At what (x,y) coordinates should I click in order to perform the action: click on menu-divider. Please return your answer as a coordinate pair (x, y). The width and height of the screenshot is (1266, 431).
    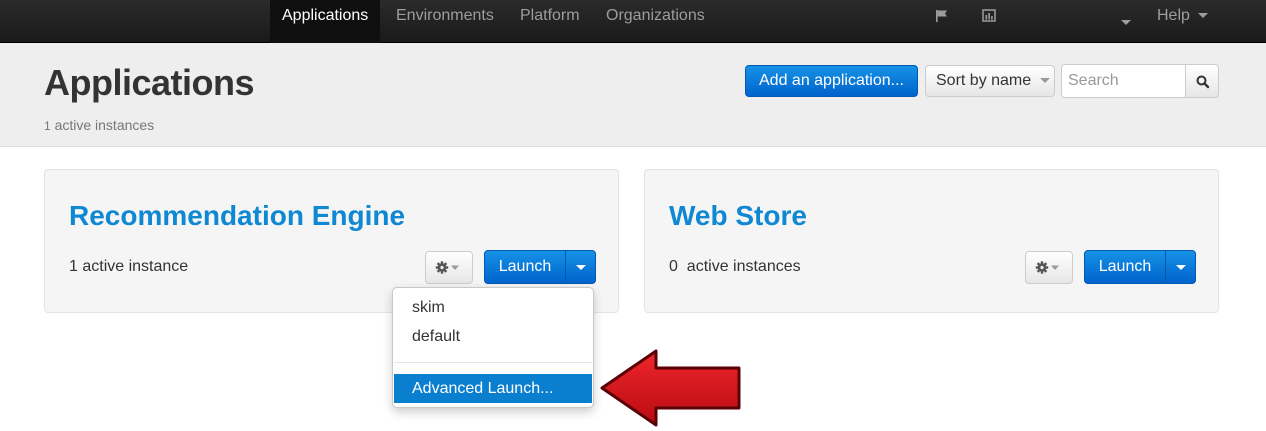
    Looking at the image, I should click on (493, 362).